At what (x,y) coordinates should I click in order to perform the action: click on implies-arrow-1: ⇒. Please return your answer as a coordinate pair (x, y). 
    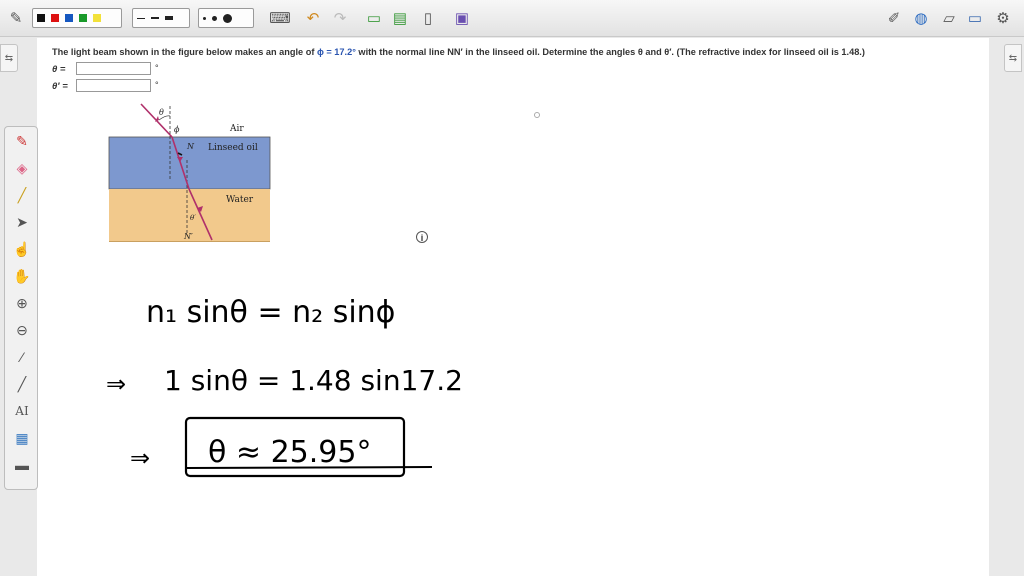
    Looking at the image, I should click on (116, 384).